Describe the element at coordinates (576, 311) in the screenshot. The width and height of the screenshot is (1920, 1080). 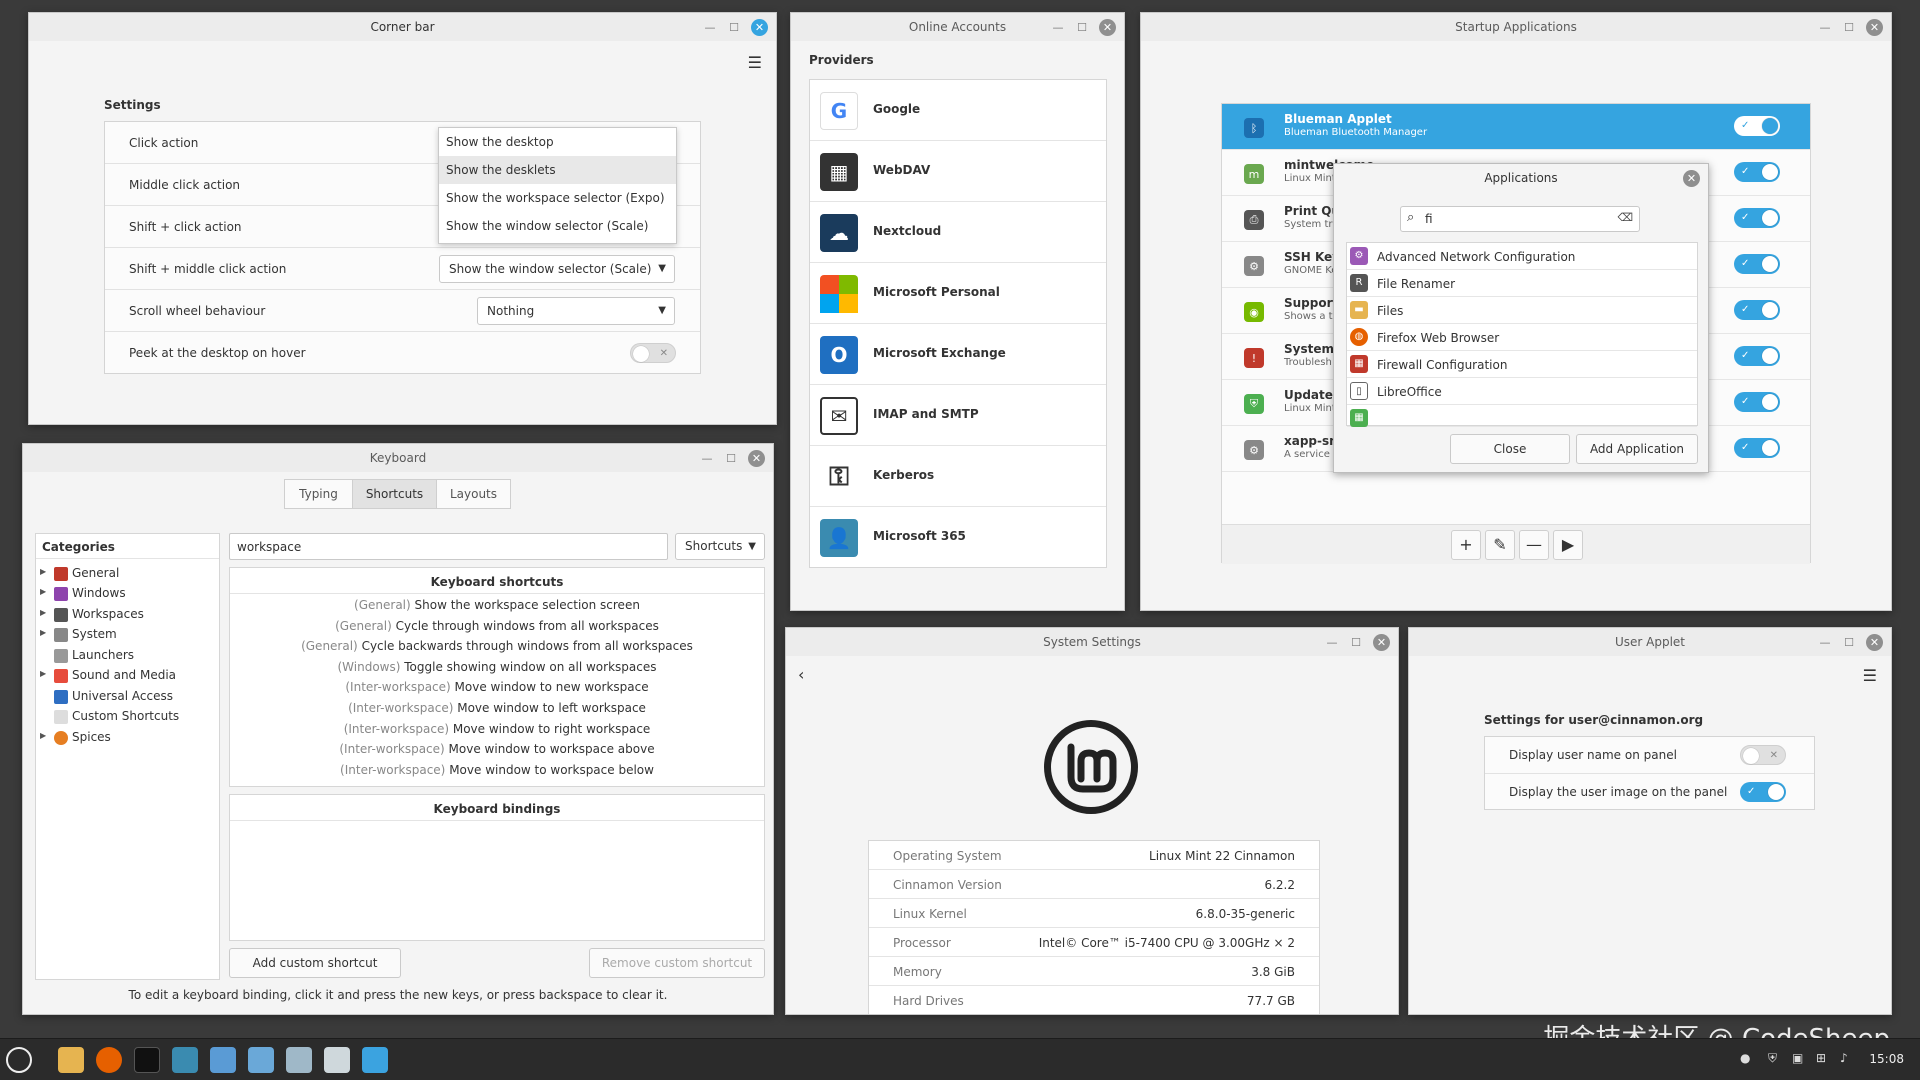
I see `scroll-wheel-combo: Nothing ▼` at that location.